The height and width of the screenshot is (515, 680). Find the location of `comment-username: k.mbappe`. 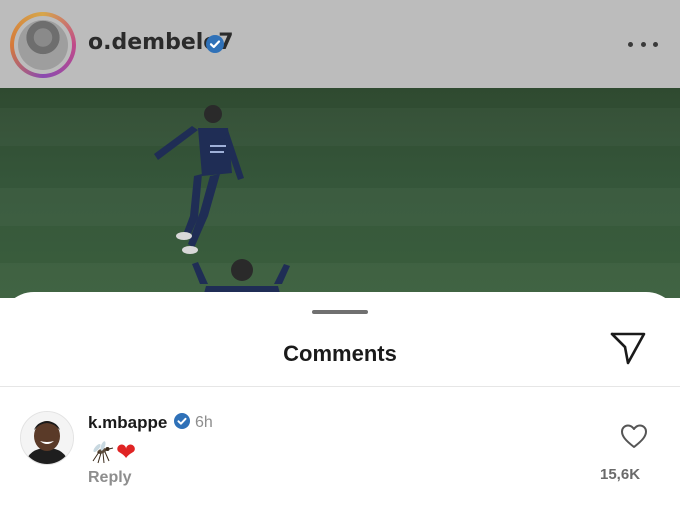

comment-username: k.mbappe is located at coordinates (127, 423).